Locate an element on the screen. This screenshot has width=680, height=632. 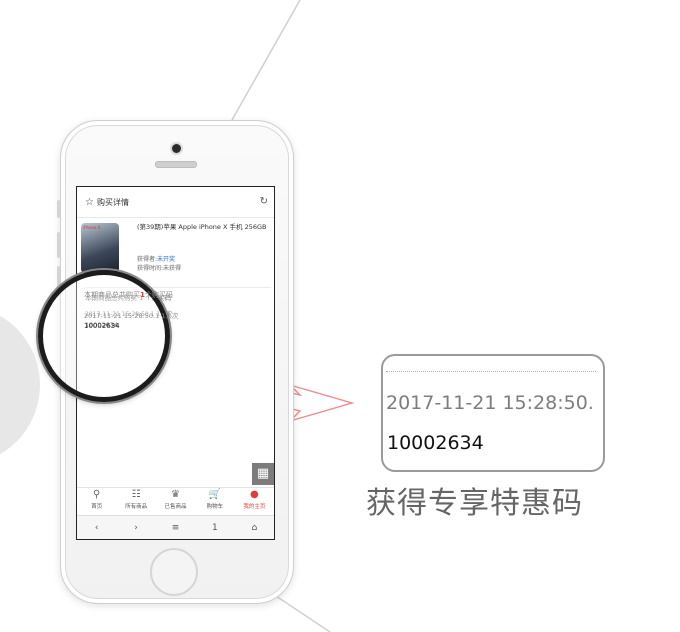
grid-menu-icon: ▦ is located at coordinates (263, 474).